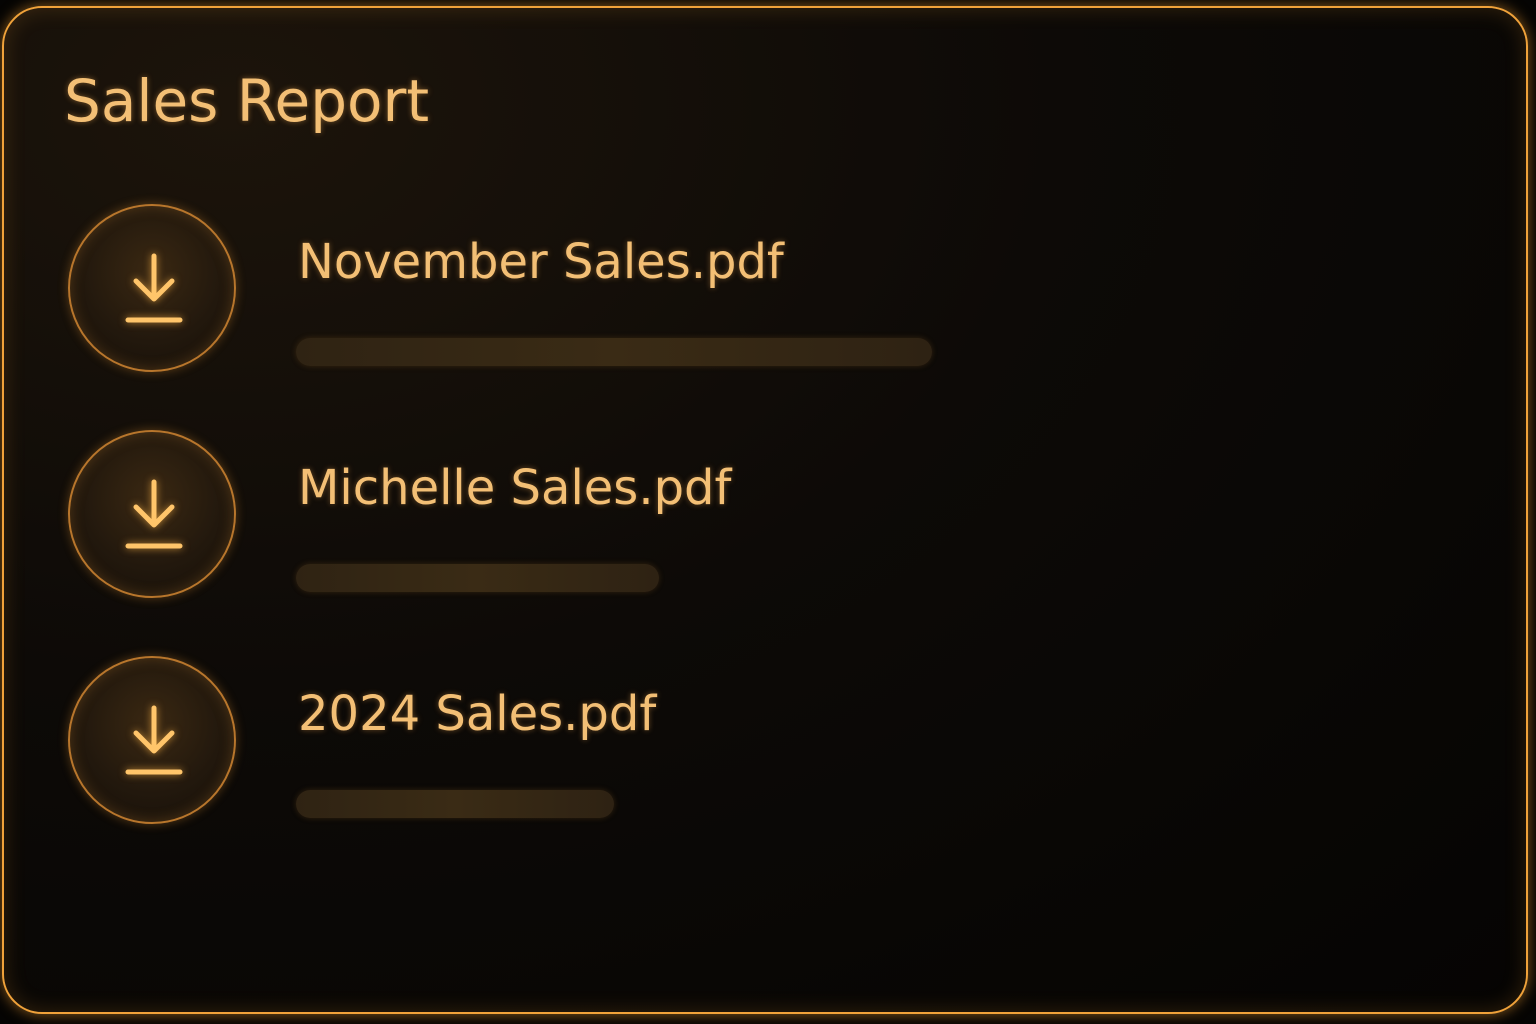 The height and width of the screenshot is (1024, 1536). I want to click on panel-title: Sales Report, so click(247, 101).